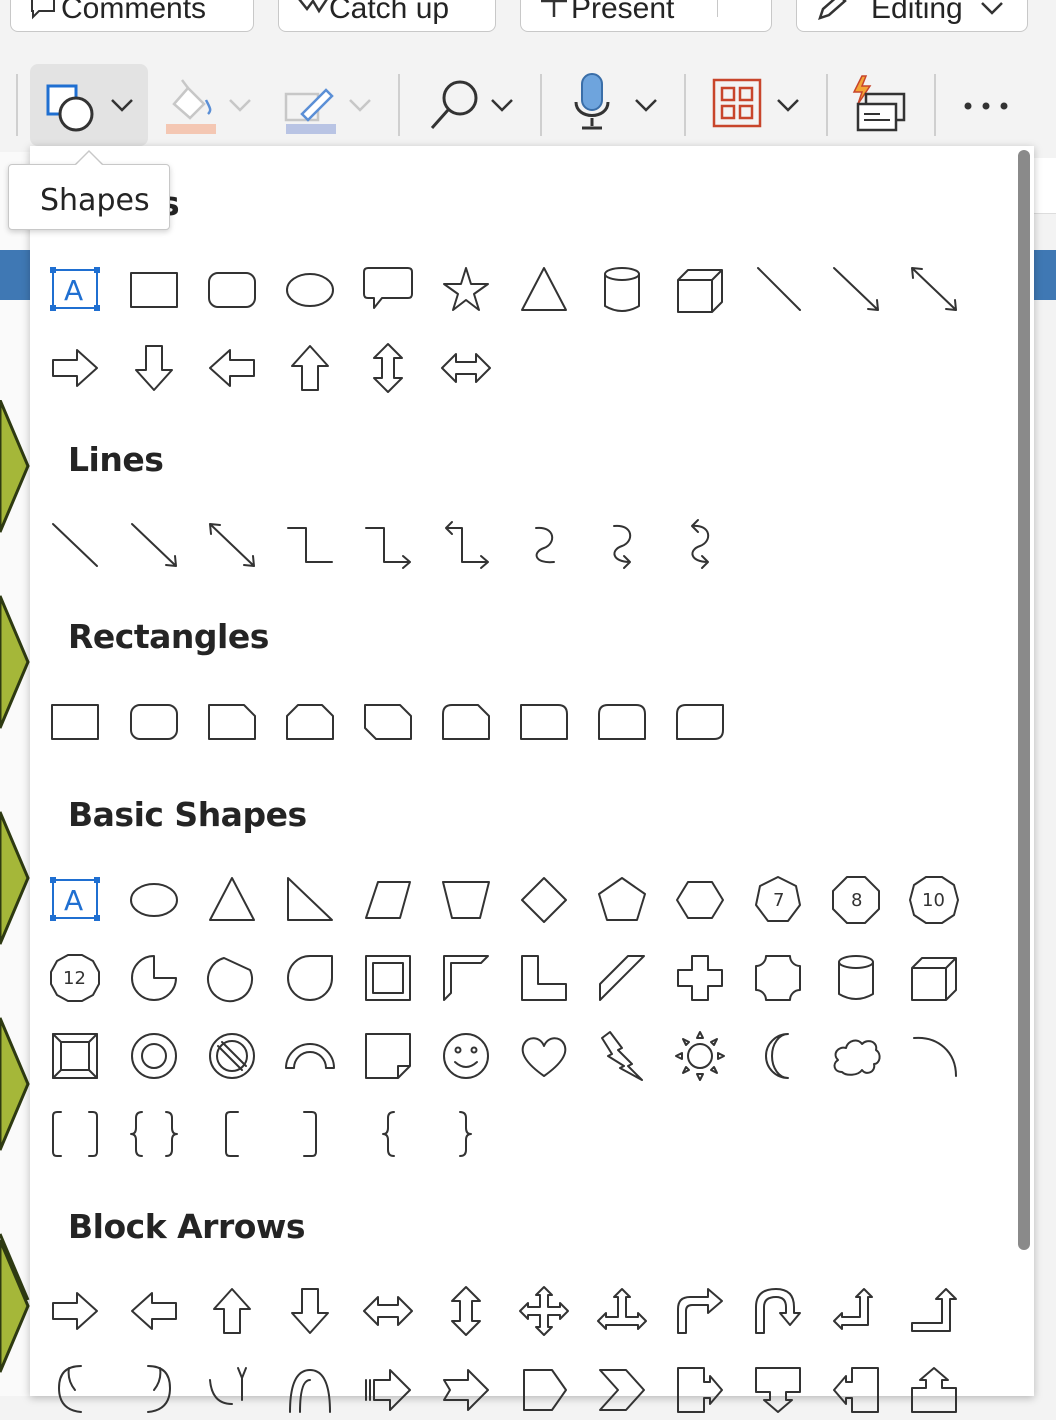  What do you see at coordinates (778, 978) in the screenshot?
I see `basic-plaque` at bounding box center [778, 978].